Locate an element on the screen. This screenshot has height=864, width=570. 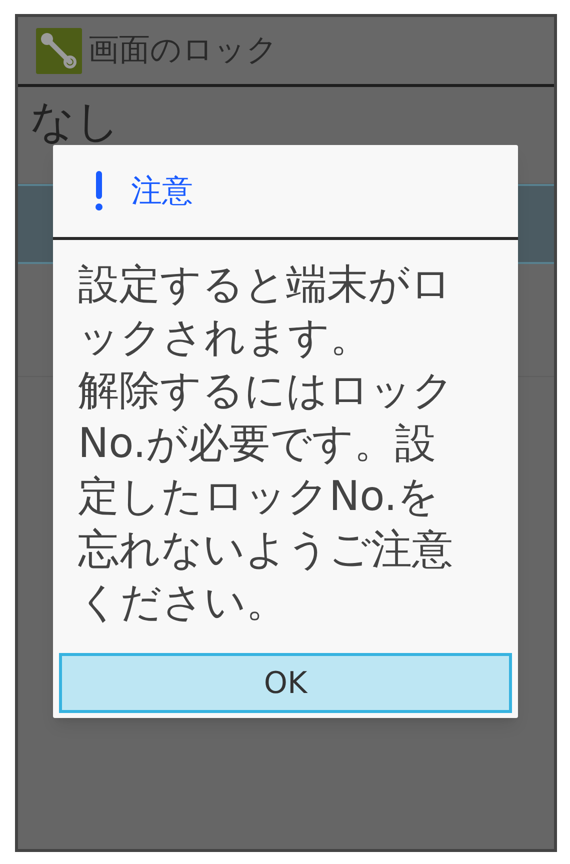
wrench-icon is located at coordinates (59, 51).